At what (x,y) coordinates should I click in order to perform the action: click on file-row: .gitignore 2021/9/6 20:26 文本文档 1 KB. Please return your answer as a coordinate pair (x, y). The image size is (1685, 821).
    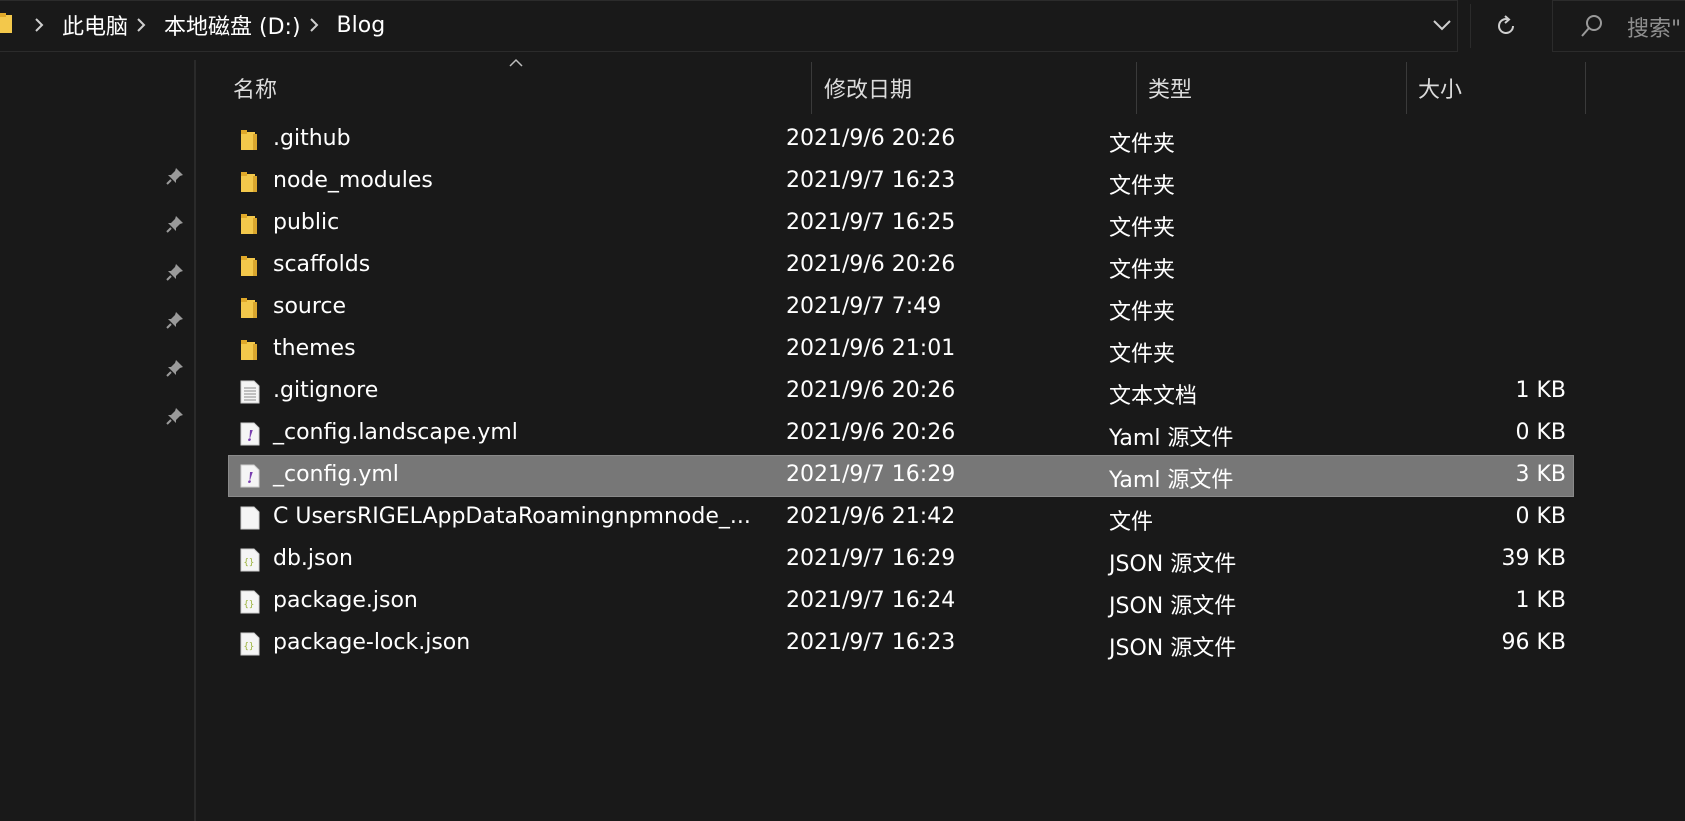
    Looking at the image, I should click on (901, 392).